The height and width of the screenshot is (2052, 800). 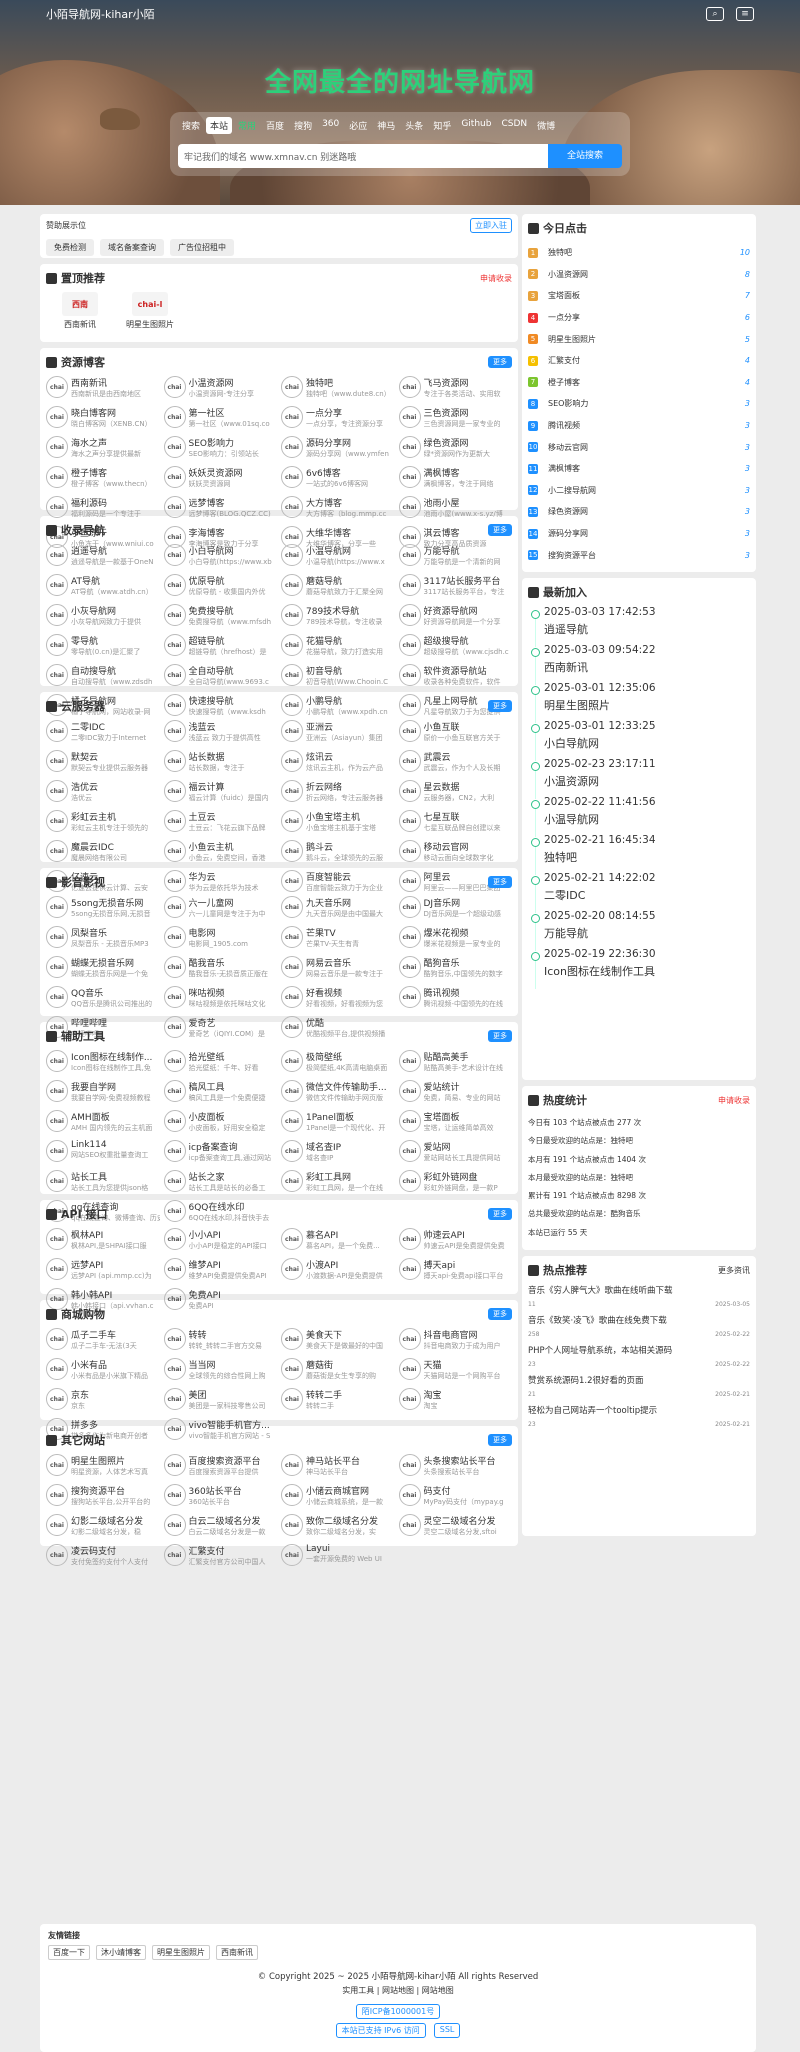 I want to click on search-input: 牢记我们的域名 www.xmnav.cn 别迷路哦, so click(x=363, y=156).